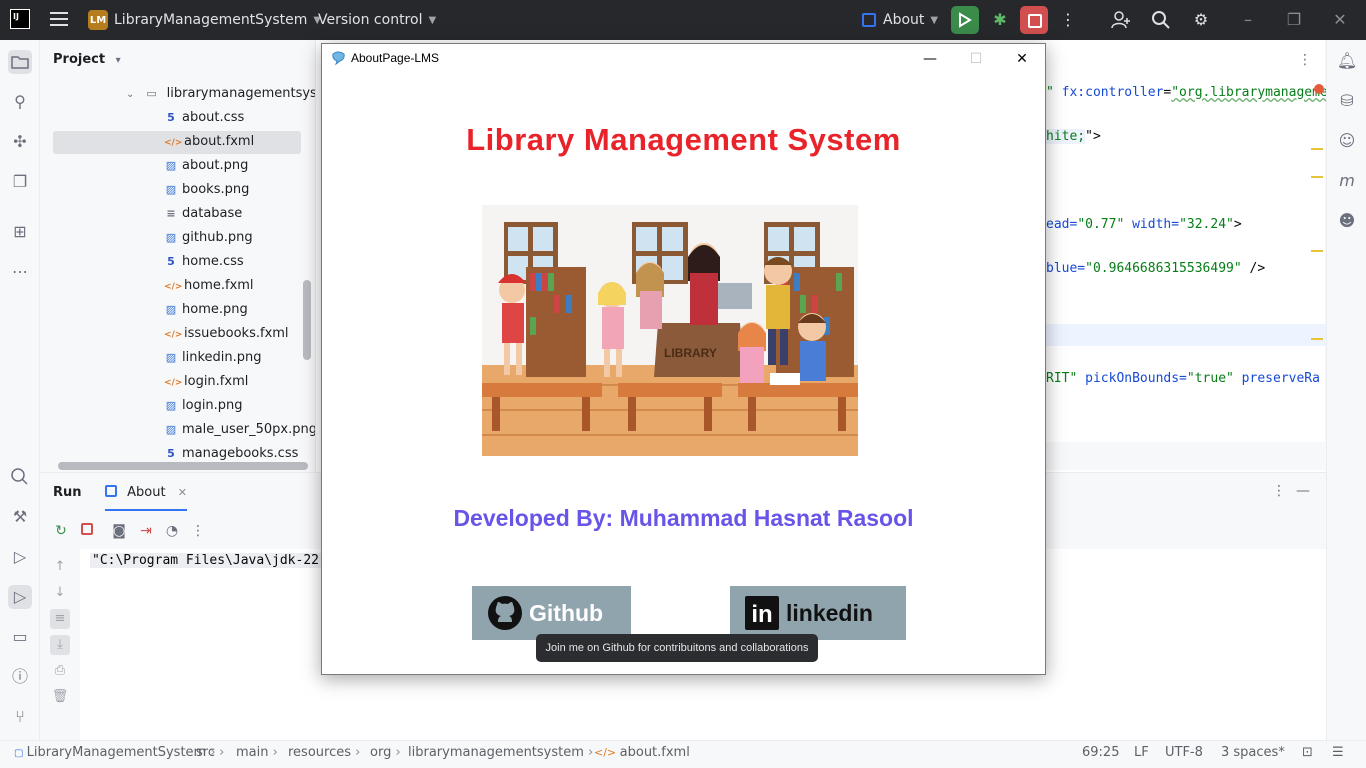 The height and width of the screenshot is (768, 1366). What do you see at coordinates (377, 20) in the screenshot?
I see `version-control-menu: Version control ▼` at bounding box center [377, 20].